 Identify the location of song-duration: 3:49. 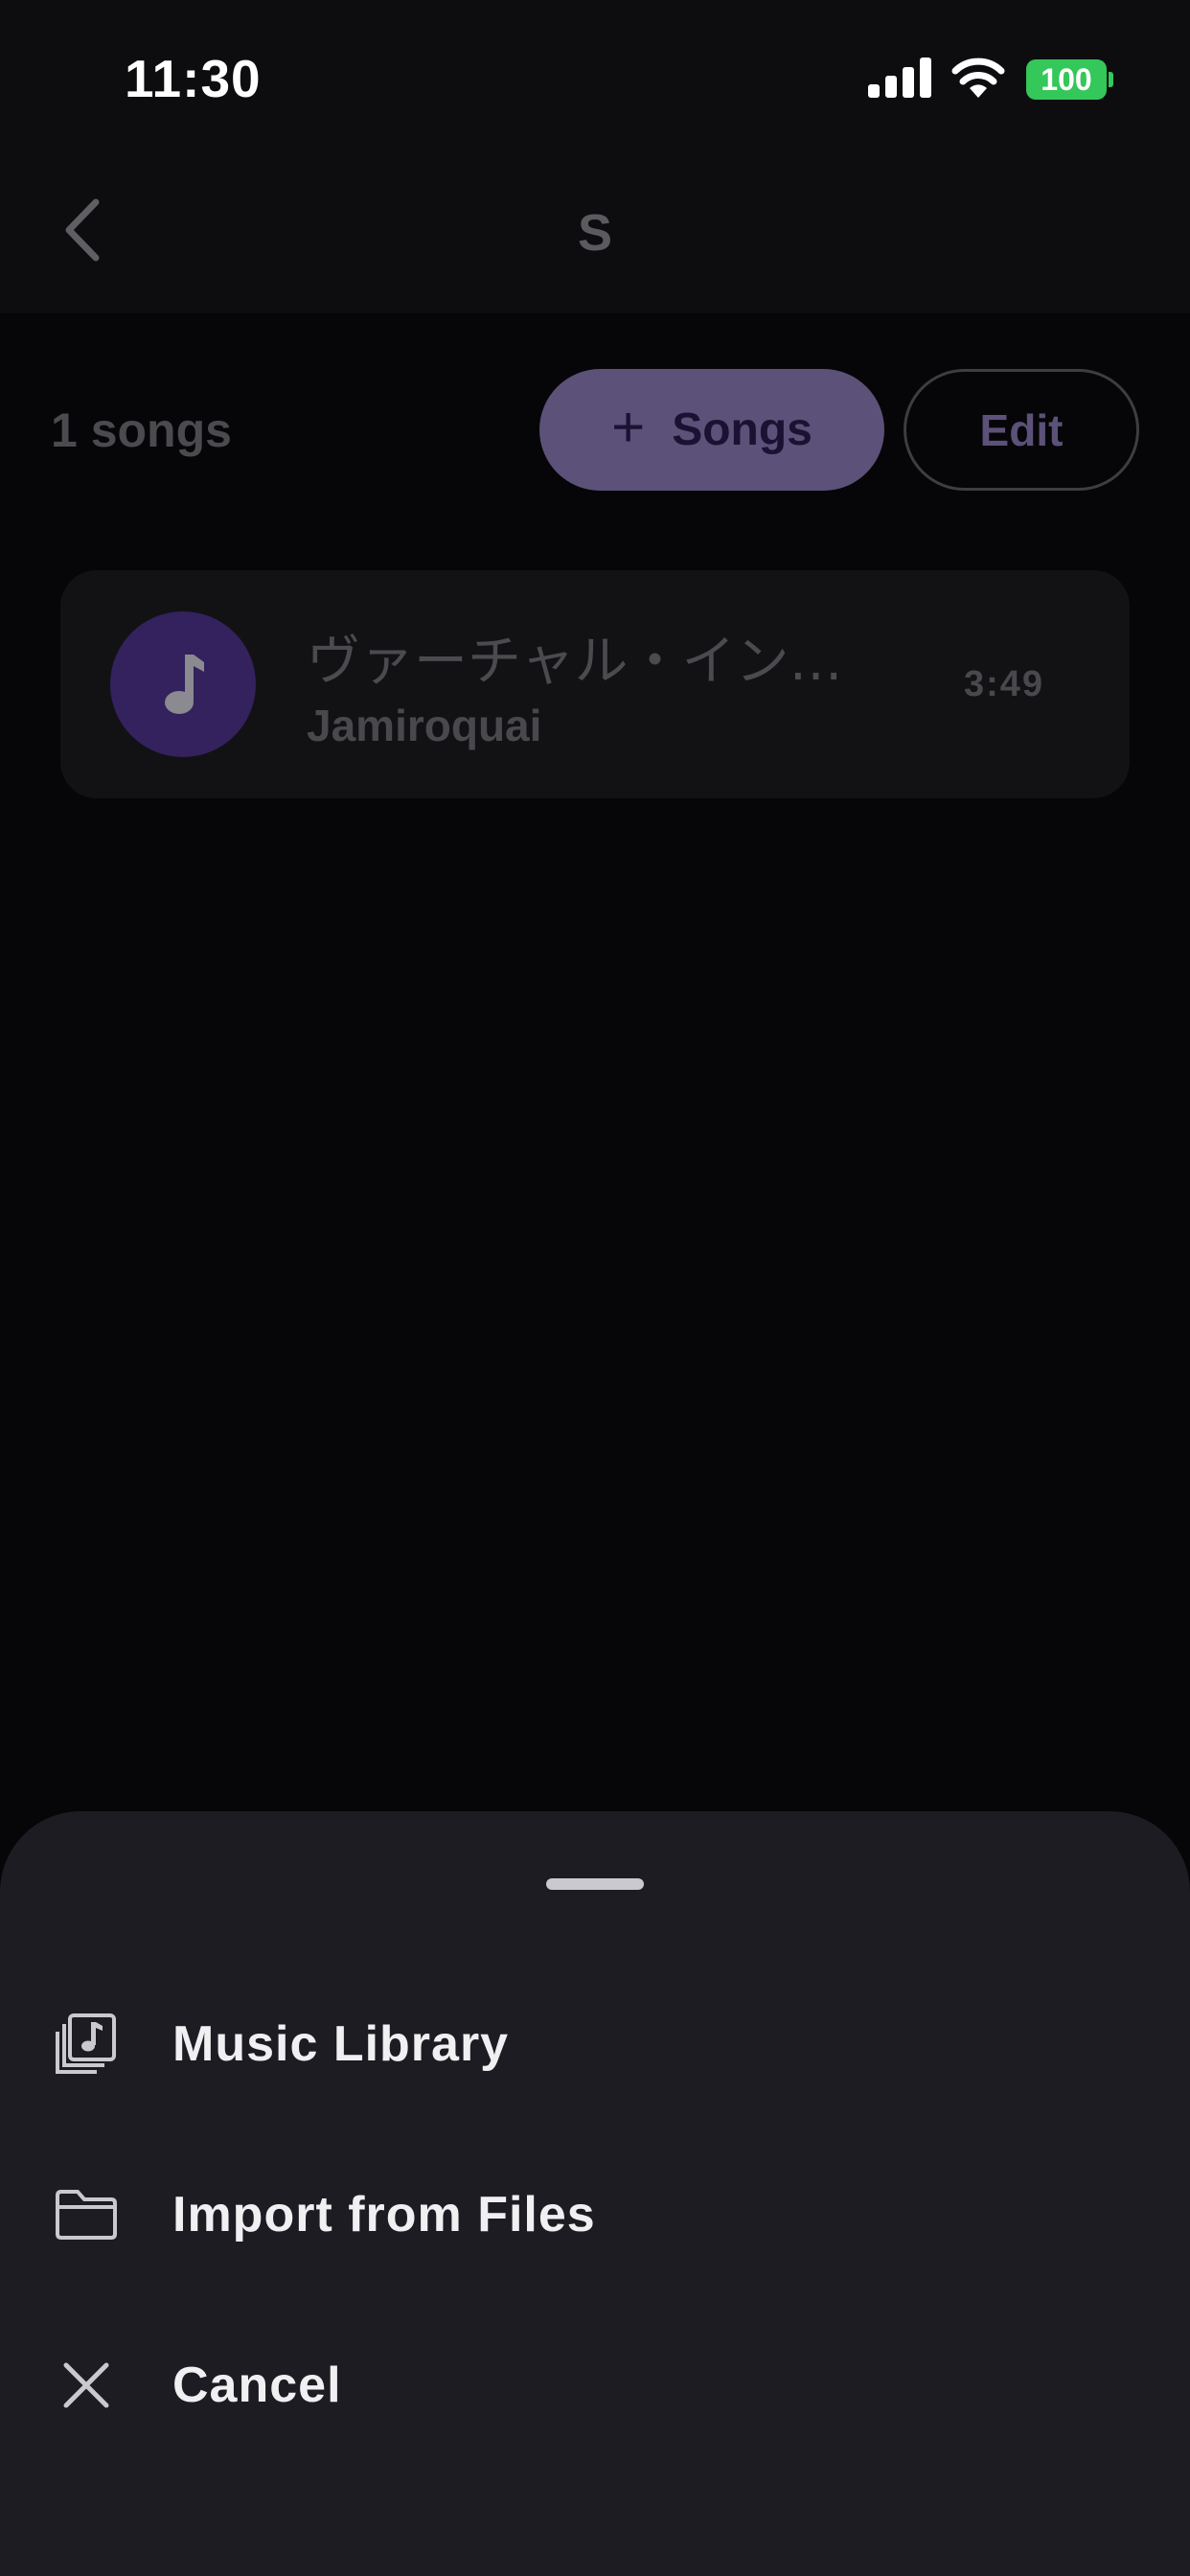
(1005, 684).